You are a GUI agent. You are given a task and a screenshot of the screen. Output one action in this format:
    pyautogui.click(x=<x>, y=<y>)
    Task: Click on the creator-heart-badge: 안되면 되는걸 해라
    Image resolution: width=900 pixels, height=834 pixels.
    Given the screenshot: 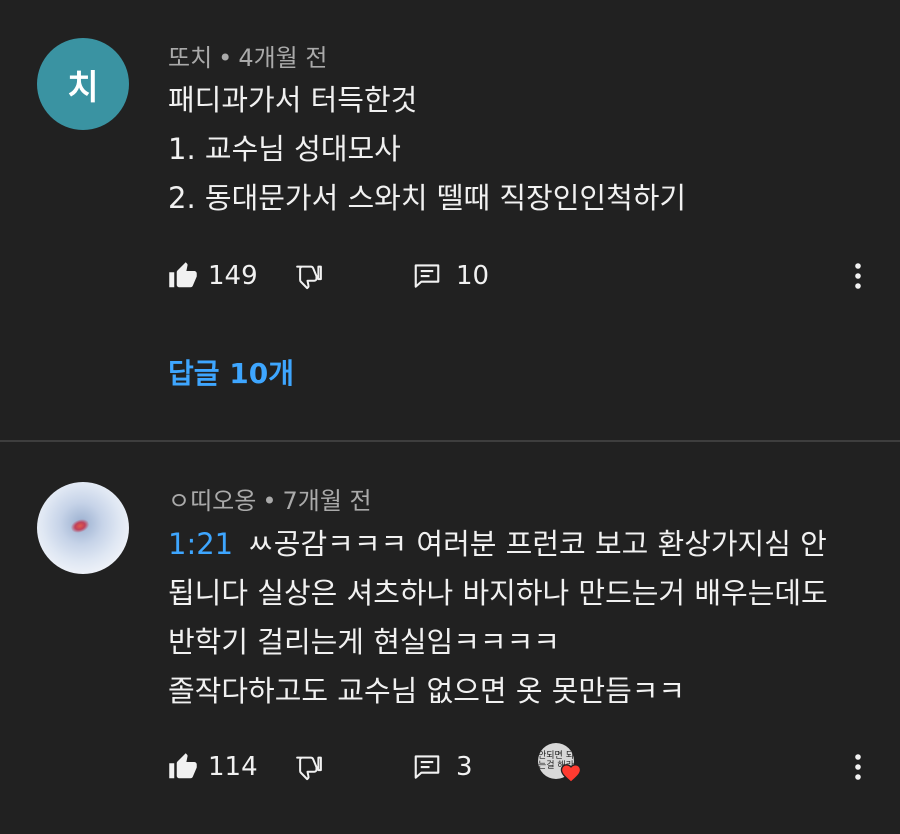 What is the action you would take?
    pyautogui.click(x=560, y=765)
    